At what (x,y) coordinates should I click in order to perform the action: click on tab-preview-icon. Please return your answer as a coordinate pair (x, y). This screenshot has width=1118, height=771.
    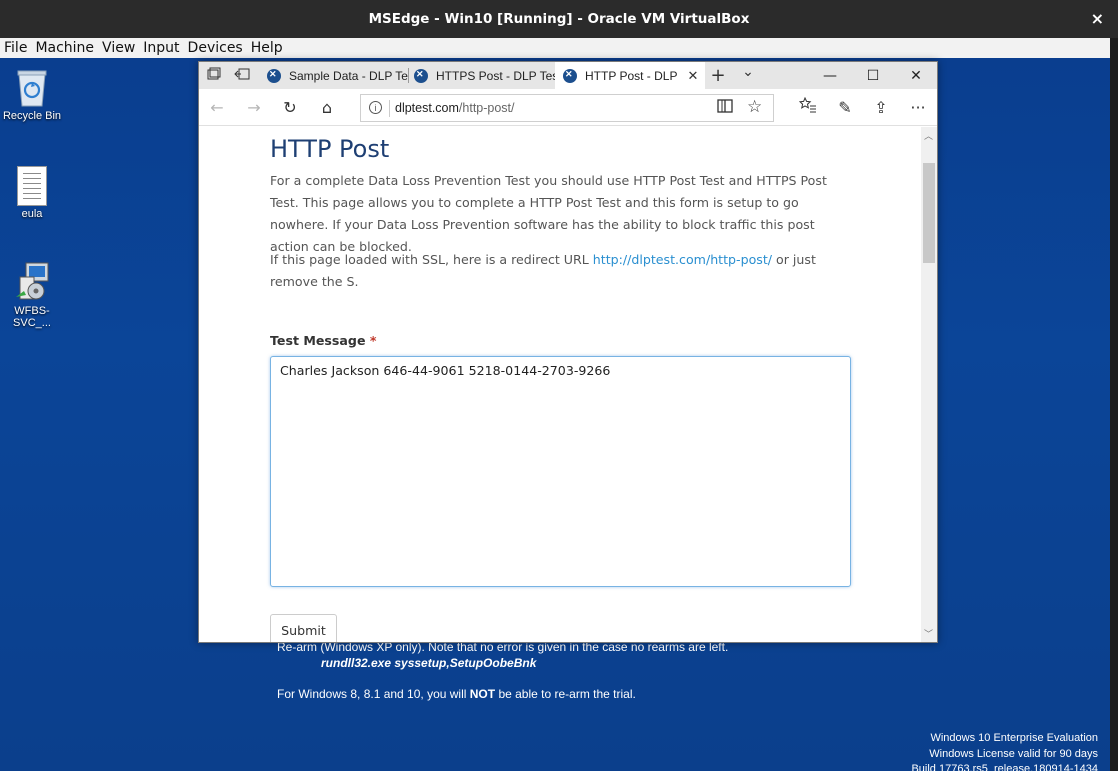
    Looking at the image, I should click on (214, 76).